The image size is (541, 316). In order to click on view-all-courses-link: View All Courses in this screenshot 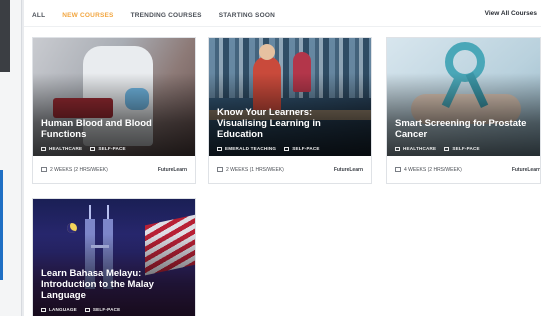, I will do `click(511, 13)`.